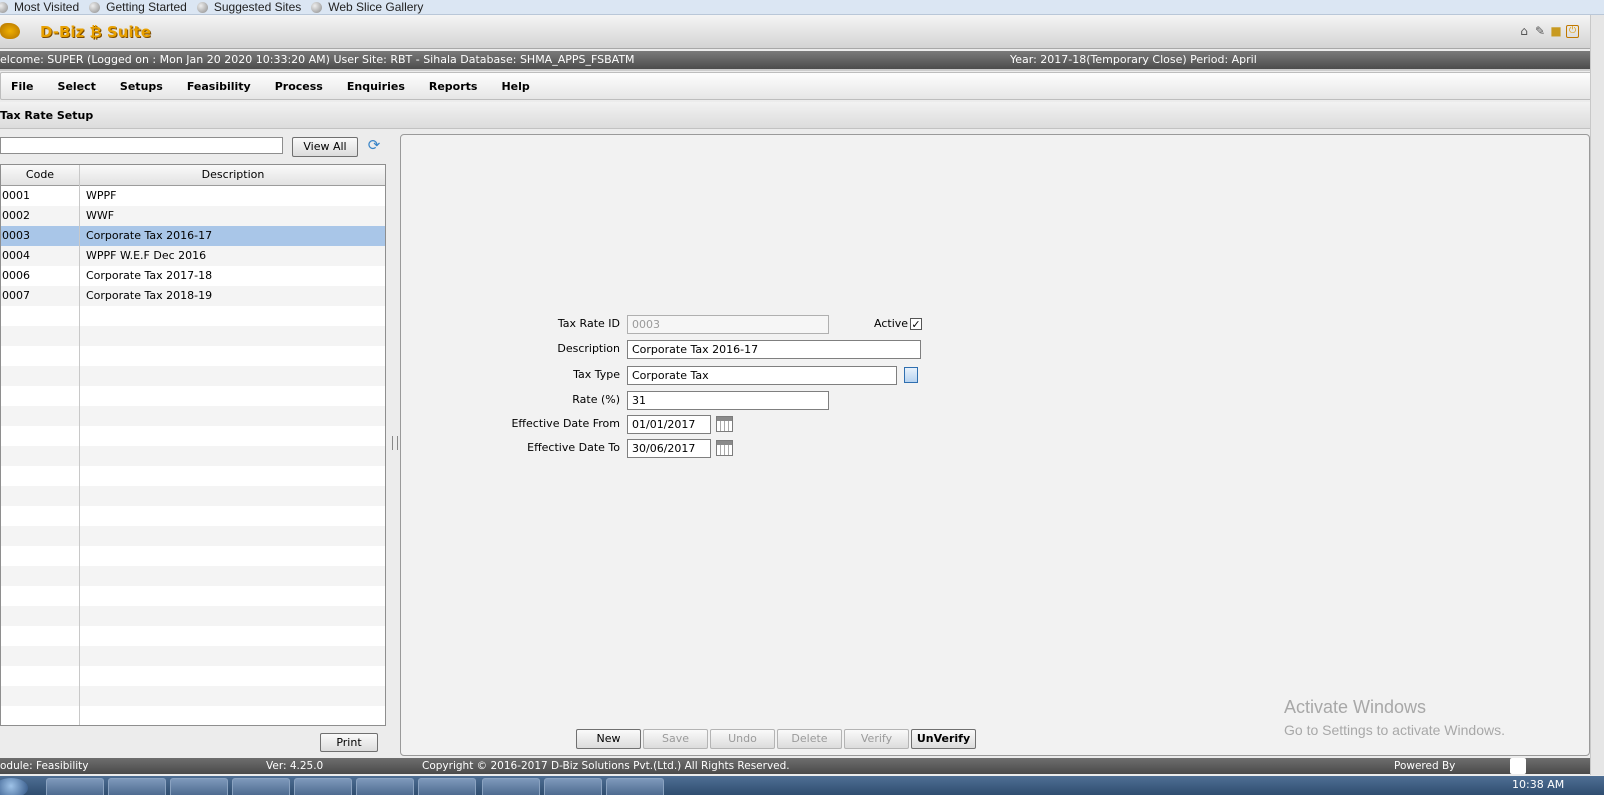  What do you see at coordinates (943, 739) in the screenshot?
I see `unverify-button: UnVerify` at bounding box center [943, 739].